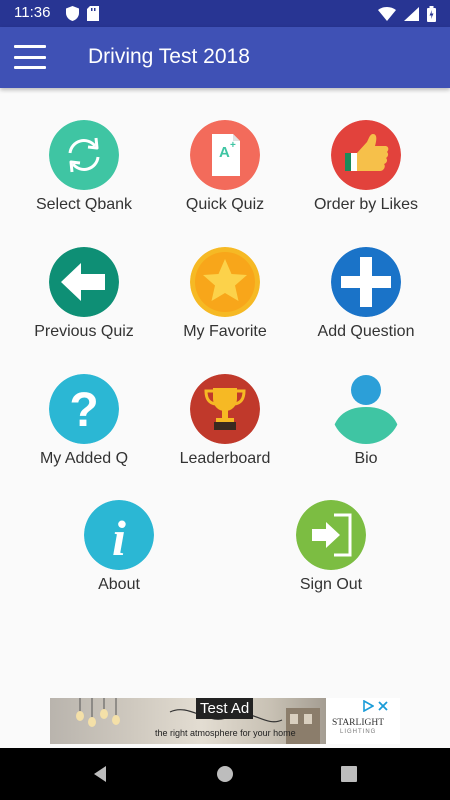 This screenshot has width=450, height=800. I want to click on add-question-label: Add Question, so click(366, 331).